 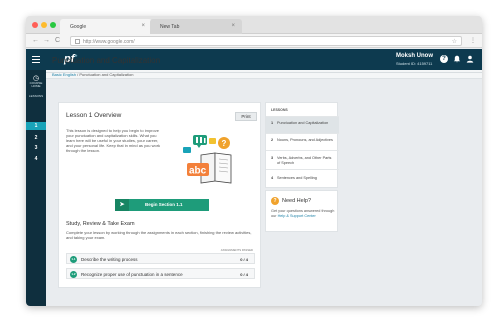 I want to click on rail-lesson-1: 1, so click(x=36, y=126).